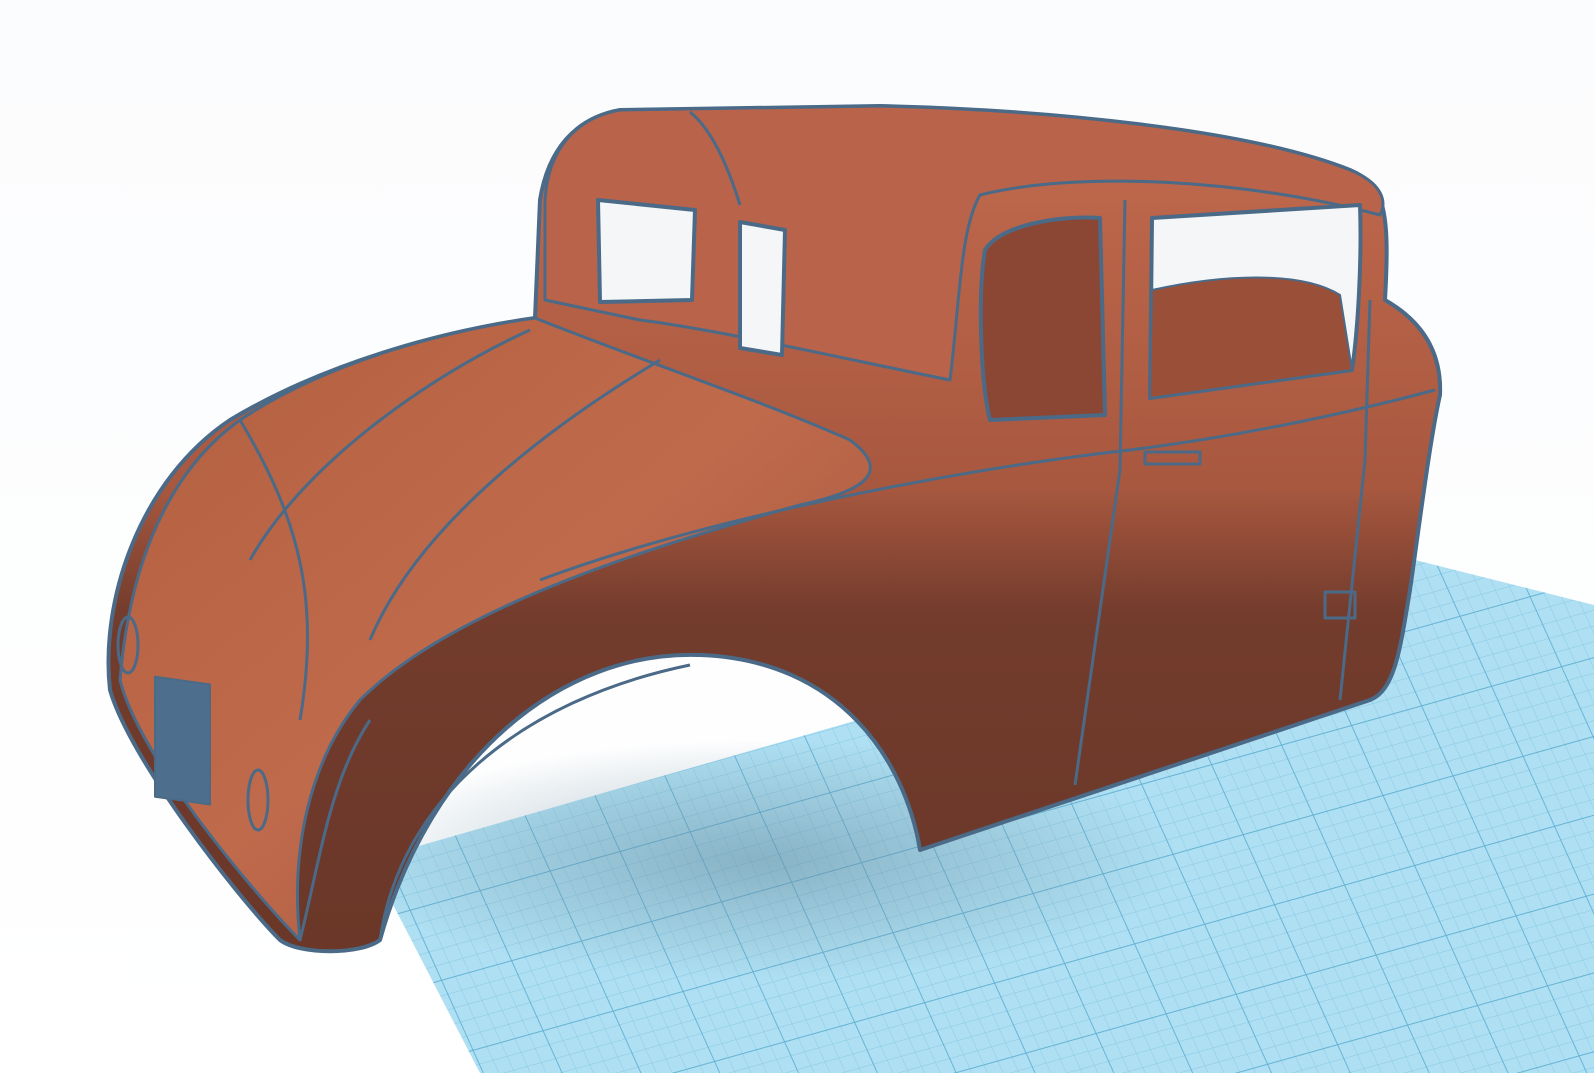  I want to click on door-window-front, so click(1042, 318).